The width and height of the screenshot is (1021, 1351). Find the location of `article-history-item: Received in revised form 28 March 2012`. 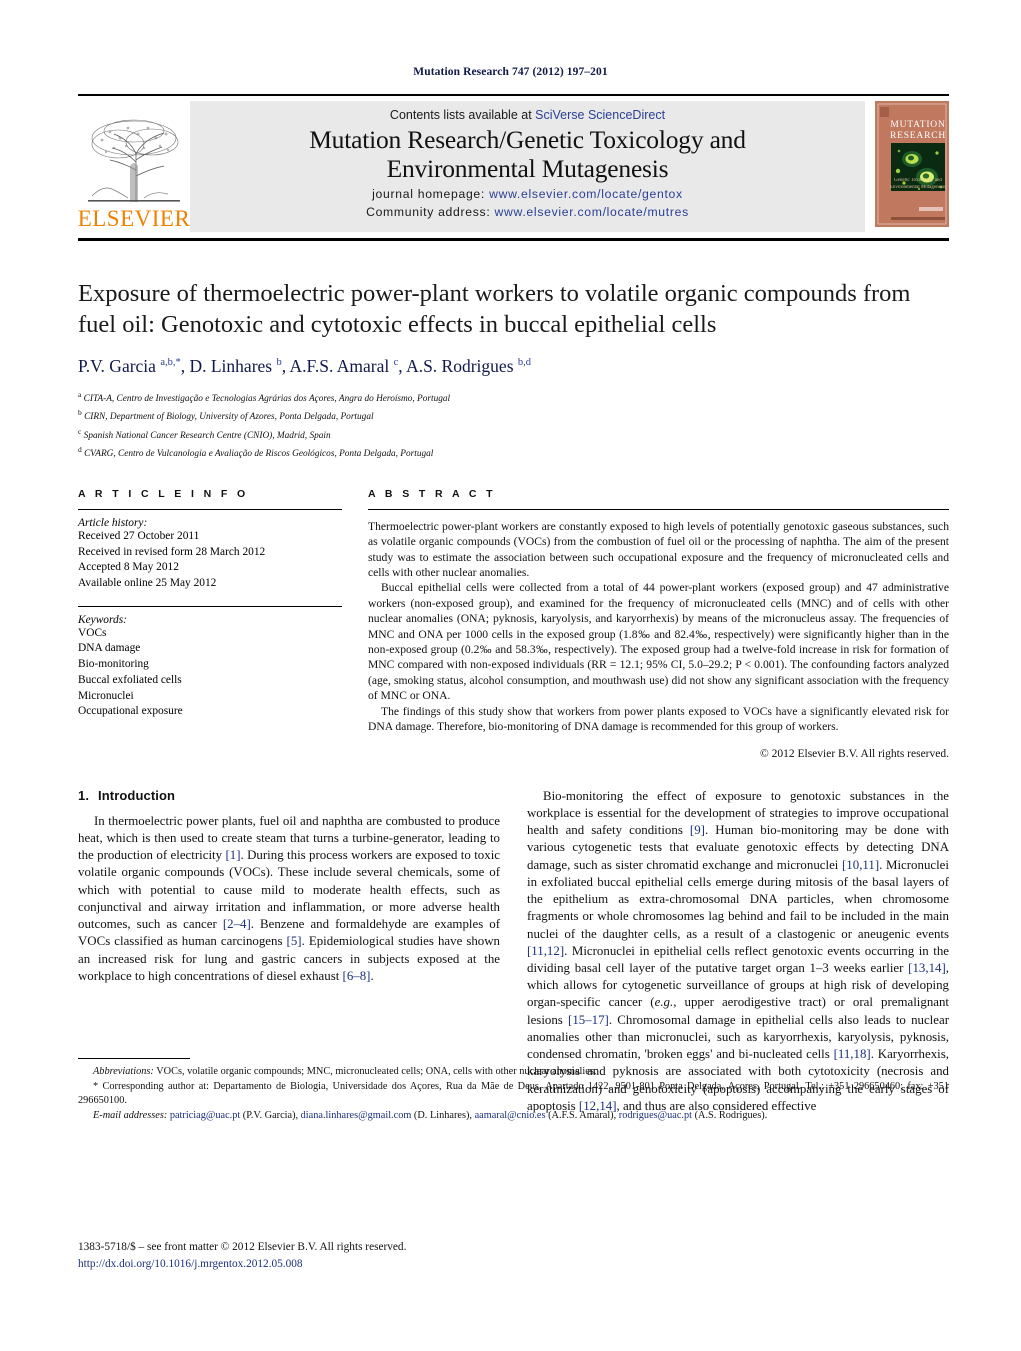

article-history-item: Received in revised form 28 March 2012 is located at coordinates (172, 551).